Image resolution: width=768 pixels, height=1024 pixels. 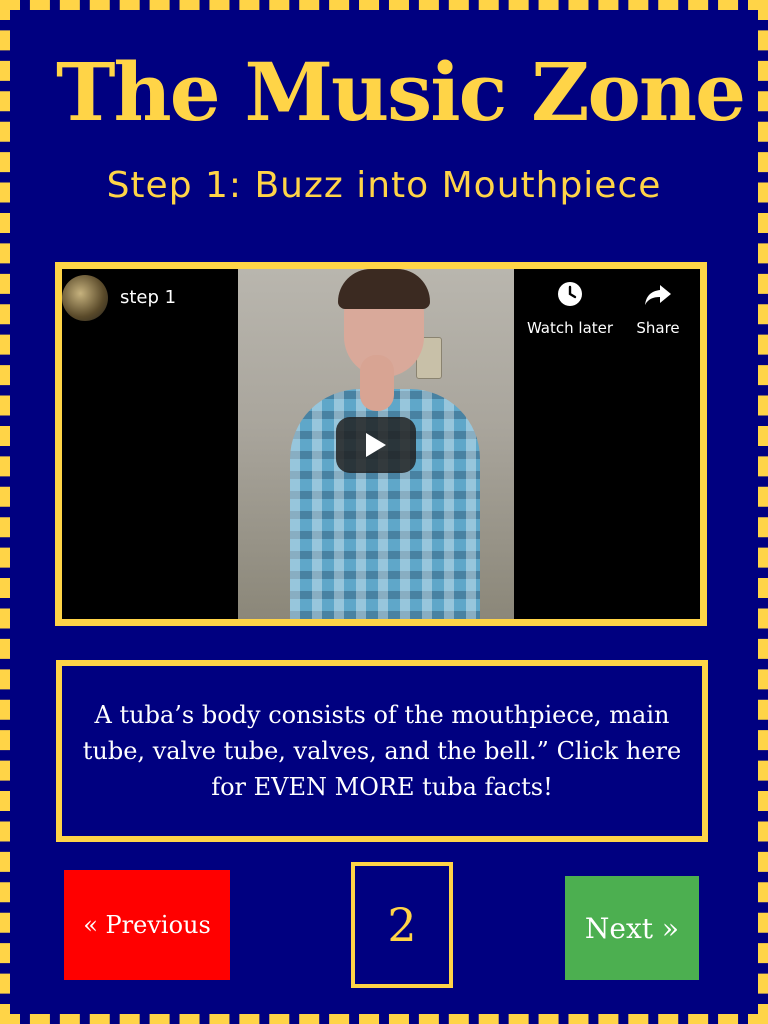 I want to click on person-hand, so click(x=377, y=383).